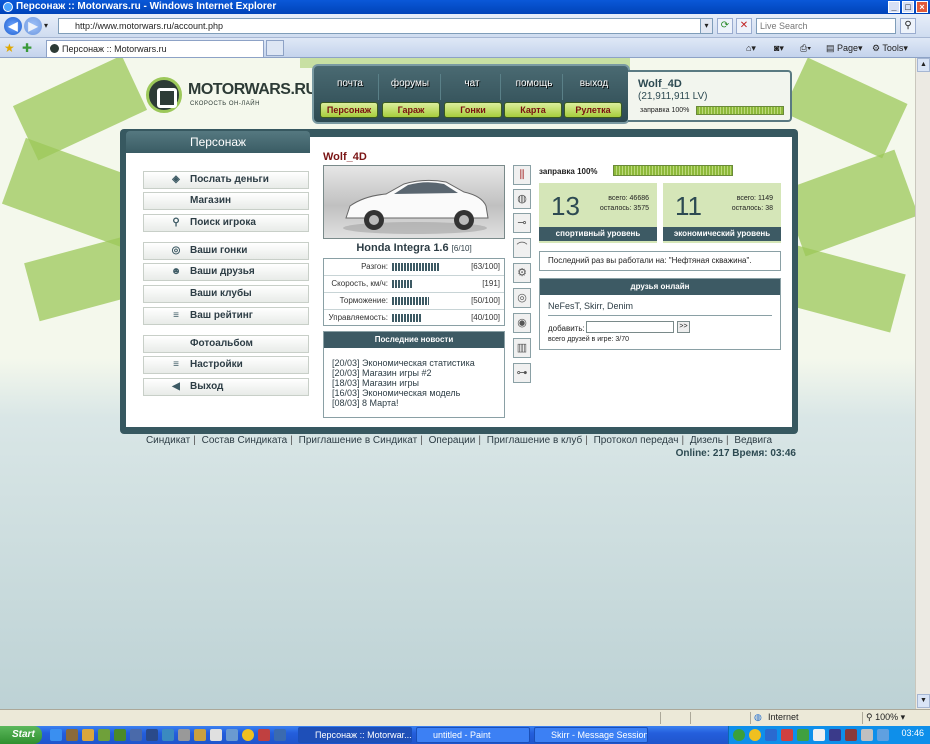  Describe the element at coordinates (522, 223) in the screenshot. I see `exhaust-part-icon: ⊸` at that location.